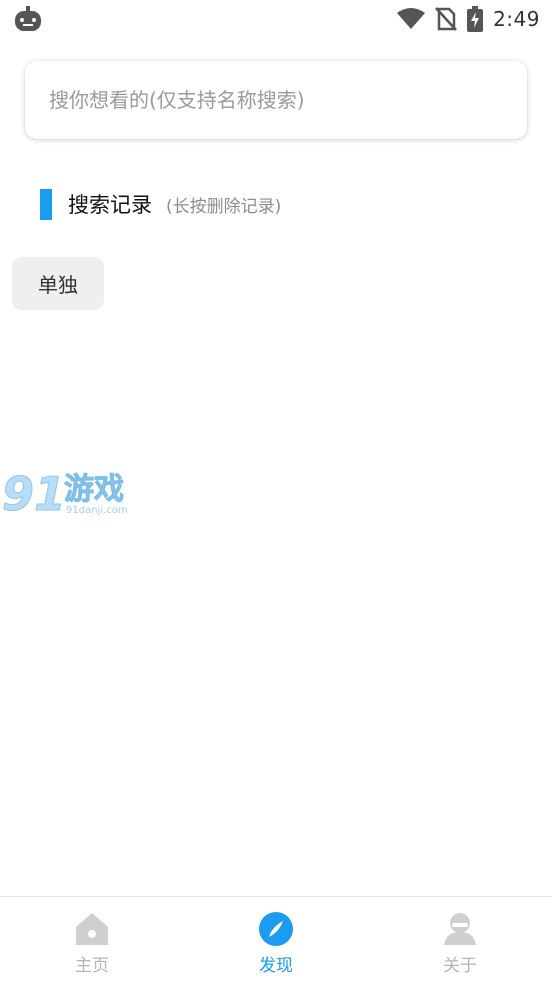  I want to click on nav-item-about: 关于, so click(460, 940).